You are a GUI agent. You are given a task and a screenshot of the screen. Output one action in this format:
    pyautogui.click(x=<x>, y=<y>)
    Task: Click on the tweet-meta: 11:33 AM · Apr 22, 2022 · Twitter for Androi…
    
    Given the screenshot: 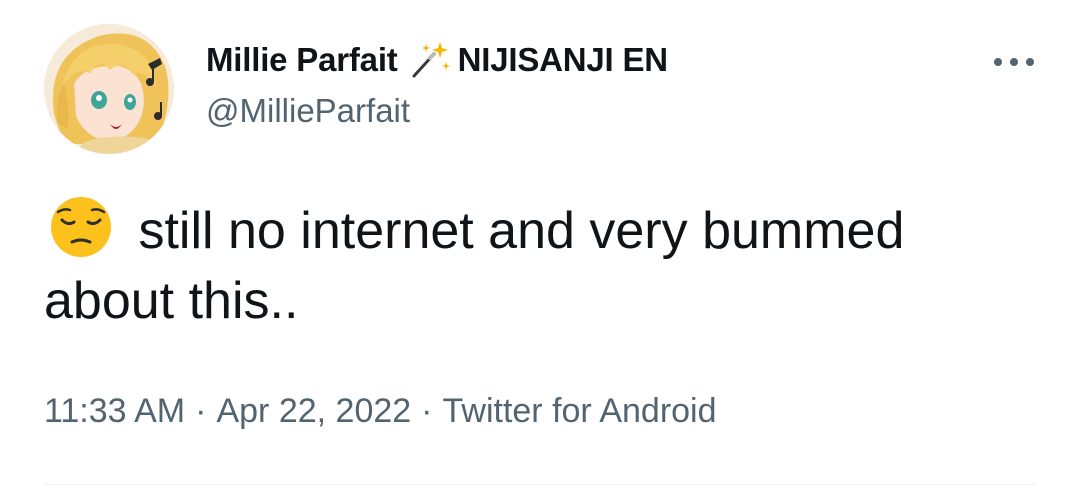 What is the action you would take?
    pyautogui.click(x=380, y=411)
    